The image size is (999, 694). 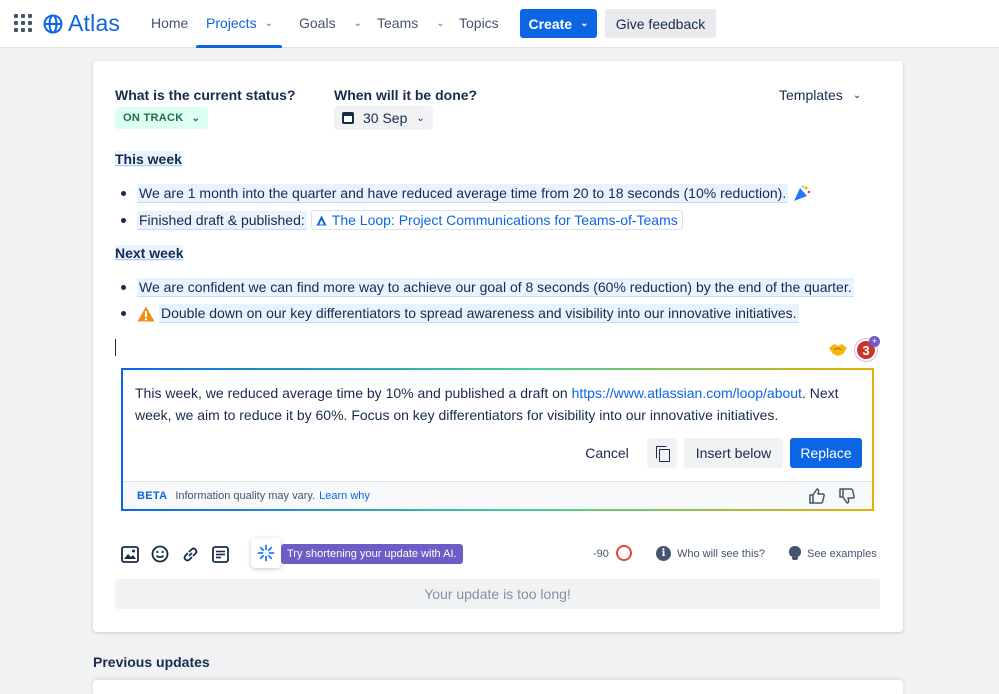 I want to click on app-switcher-icon, so click(x=23, y=23).